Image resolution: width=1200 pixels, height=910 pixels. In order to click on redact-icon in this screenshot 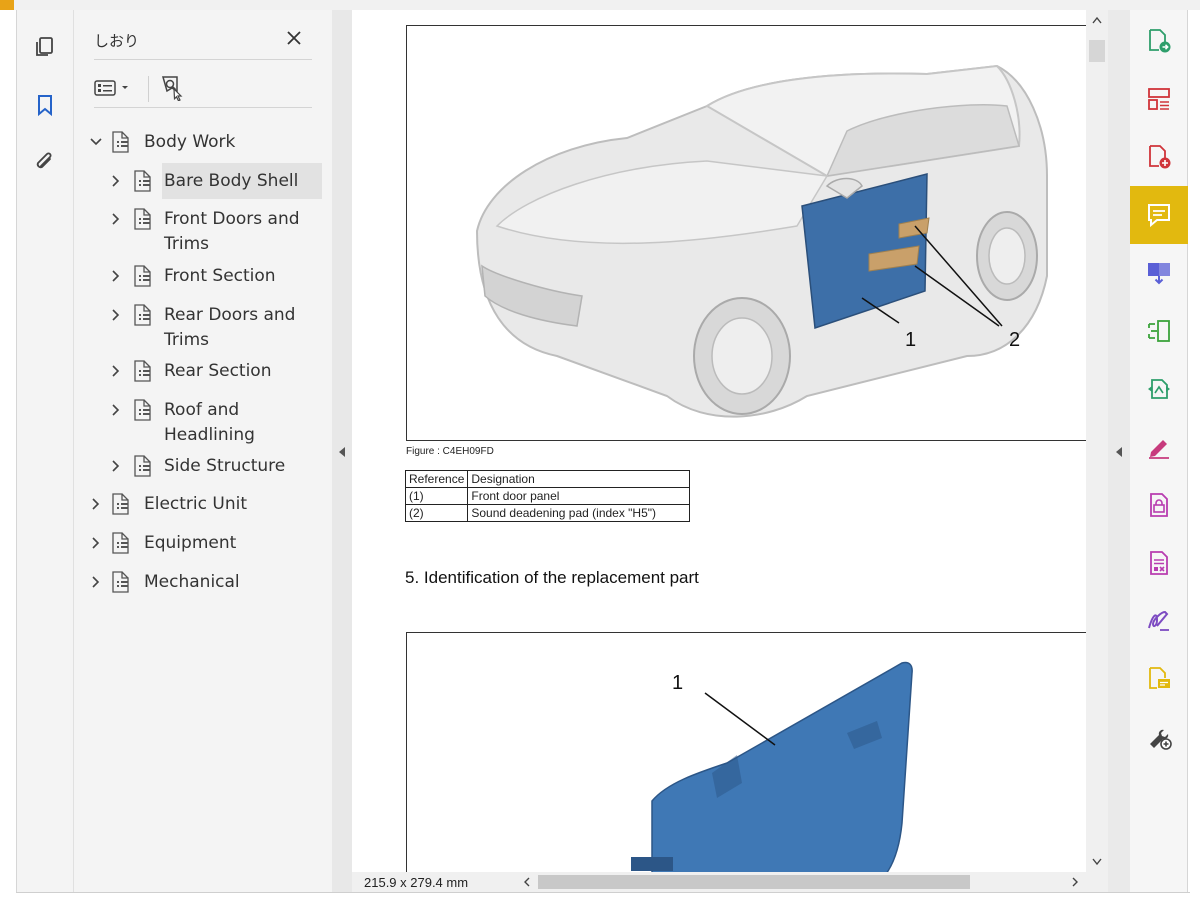, I will do `click(1159, 563)`.